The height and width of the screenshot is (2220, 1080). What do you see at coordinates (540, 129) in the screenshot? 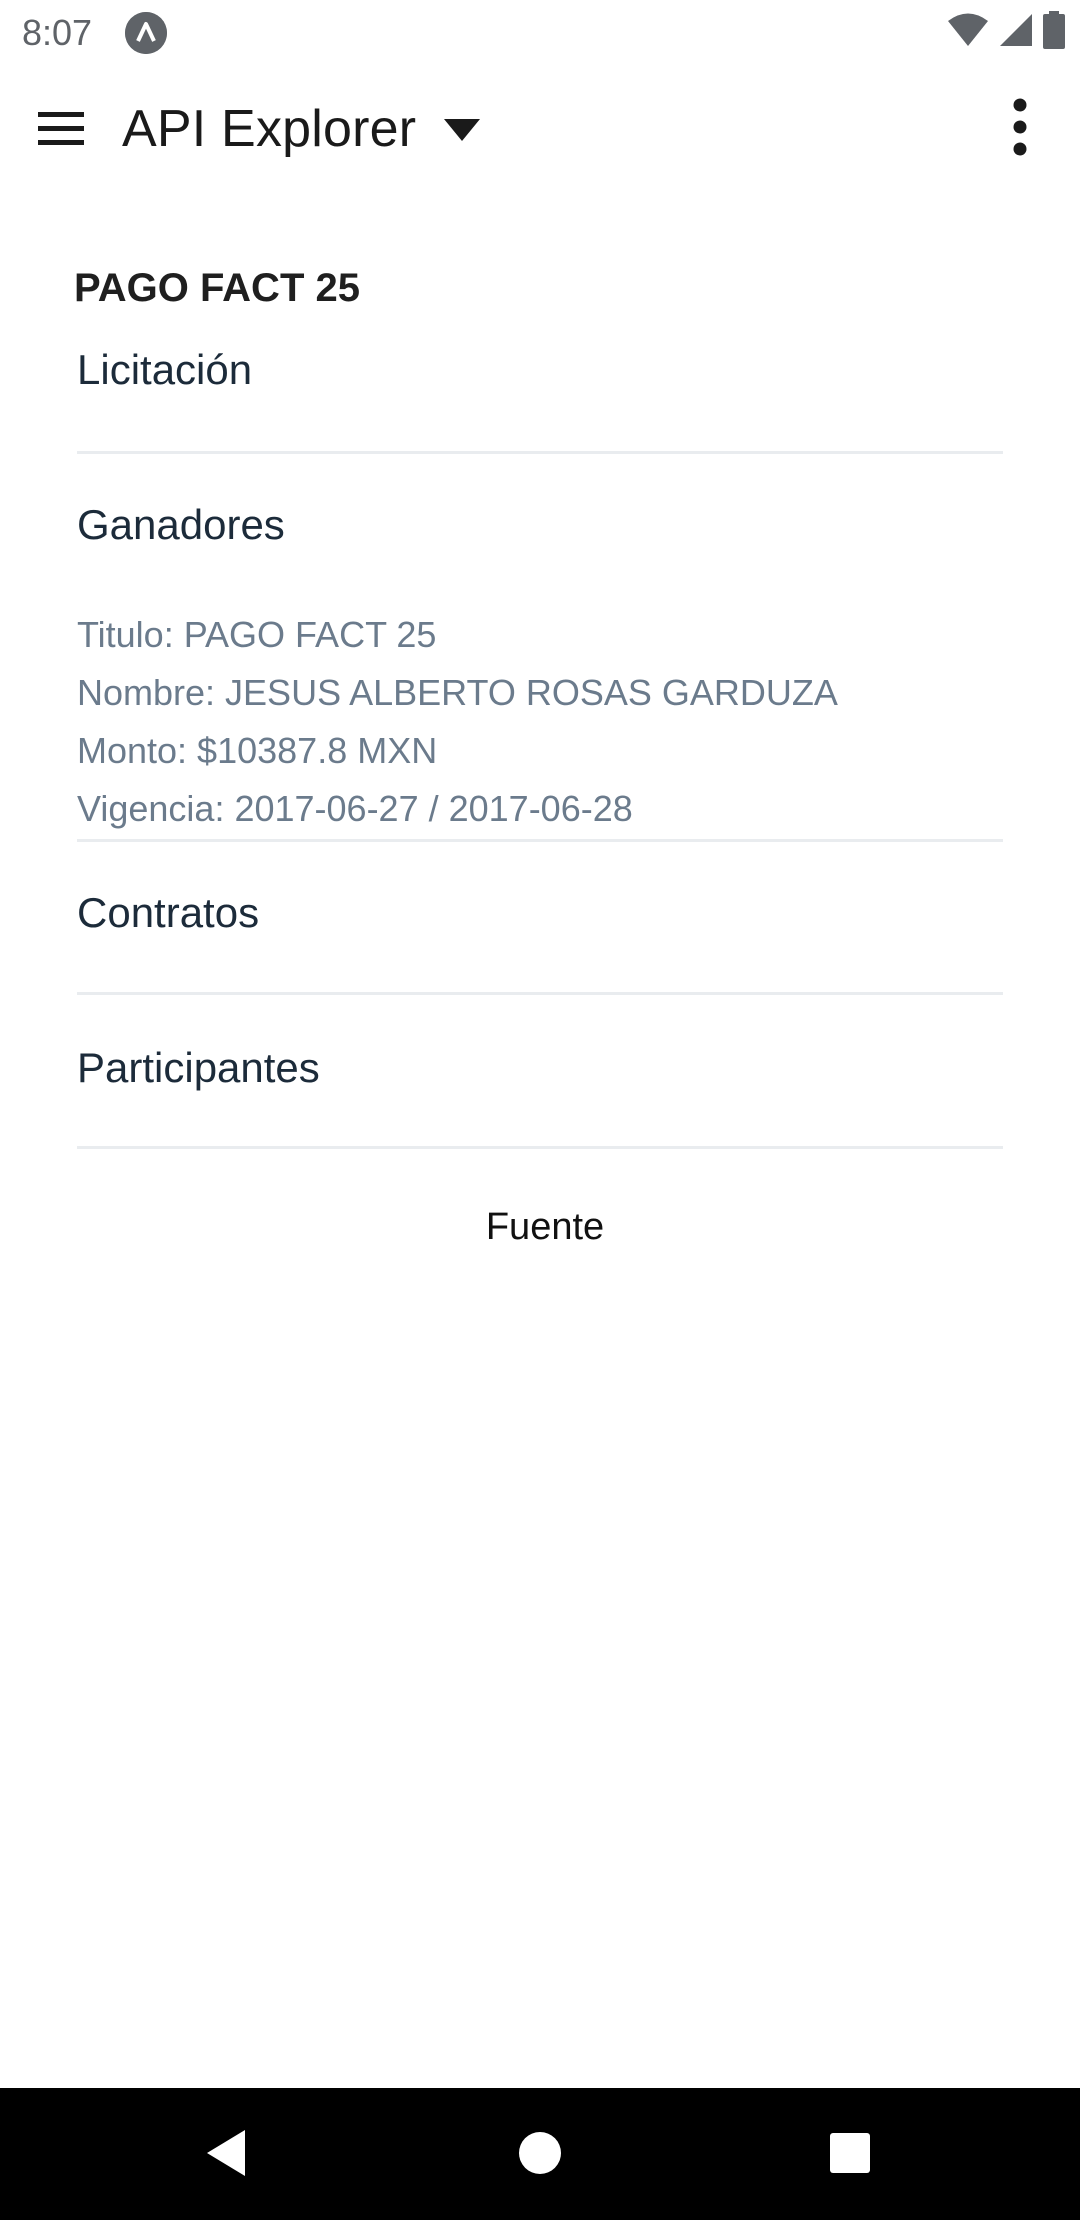
I see `app-bar: API Explorer` at bounding box center [540, 129].